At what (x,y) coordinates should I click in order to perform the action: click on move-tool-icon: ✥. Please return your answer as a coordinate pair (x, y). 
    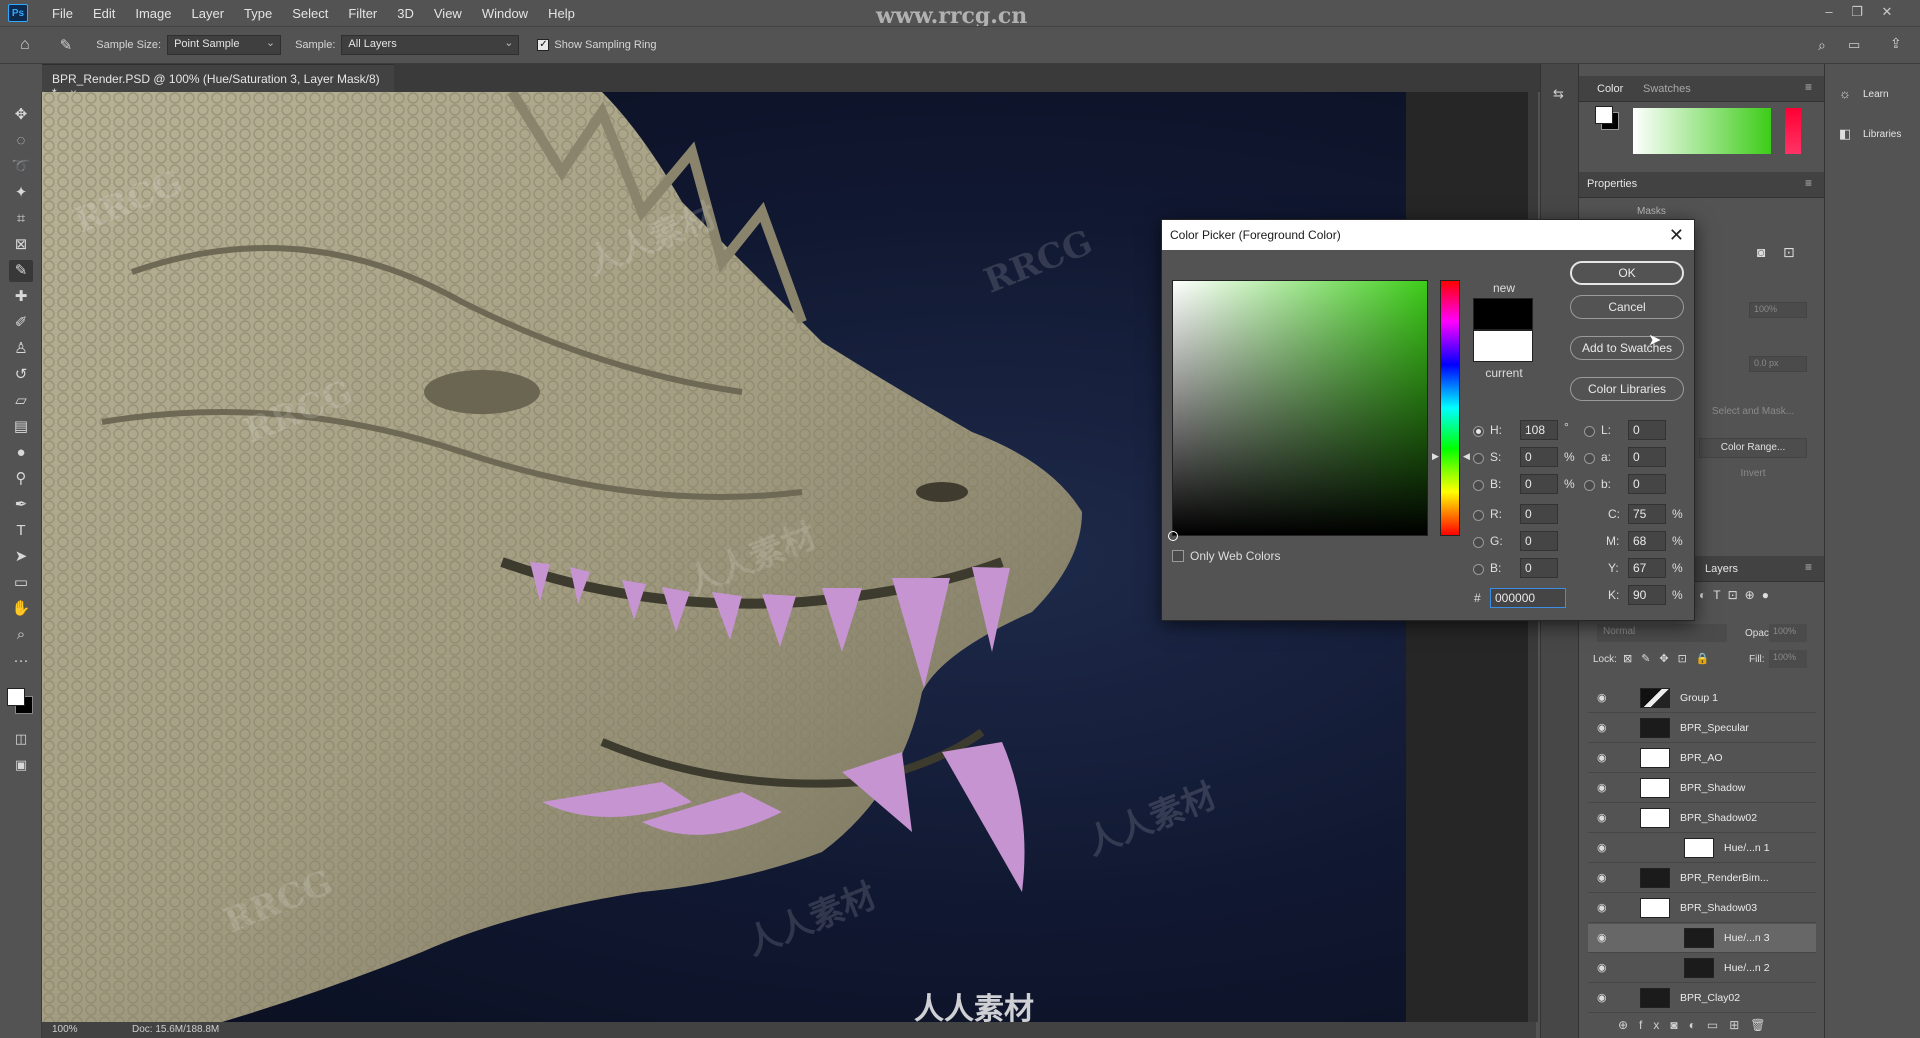
    Looking at the image, I should click on (21, 115).